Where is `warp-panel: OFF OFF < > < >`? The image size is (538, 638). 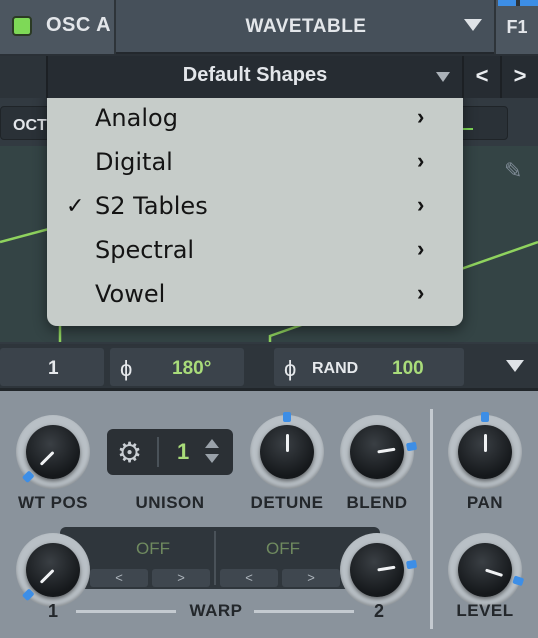
warp-panel: OFF OFF < > < > is located at coordinates (220, 558).